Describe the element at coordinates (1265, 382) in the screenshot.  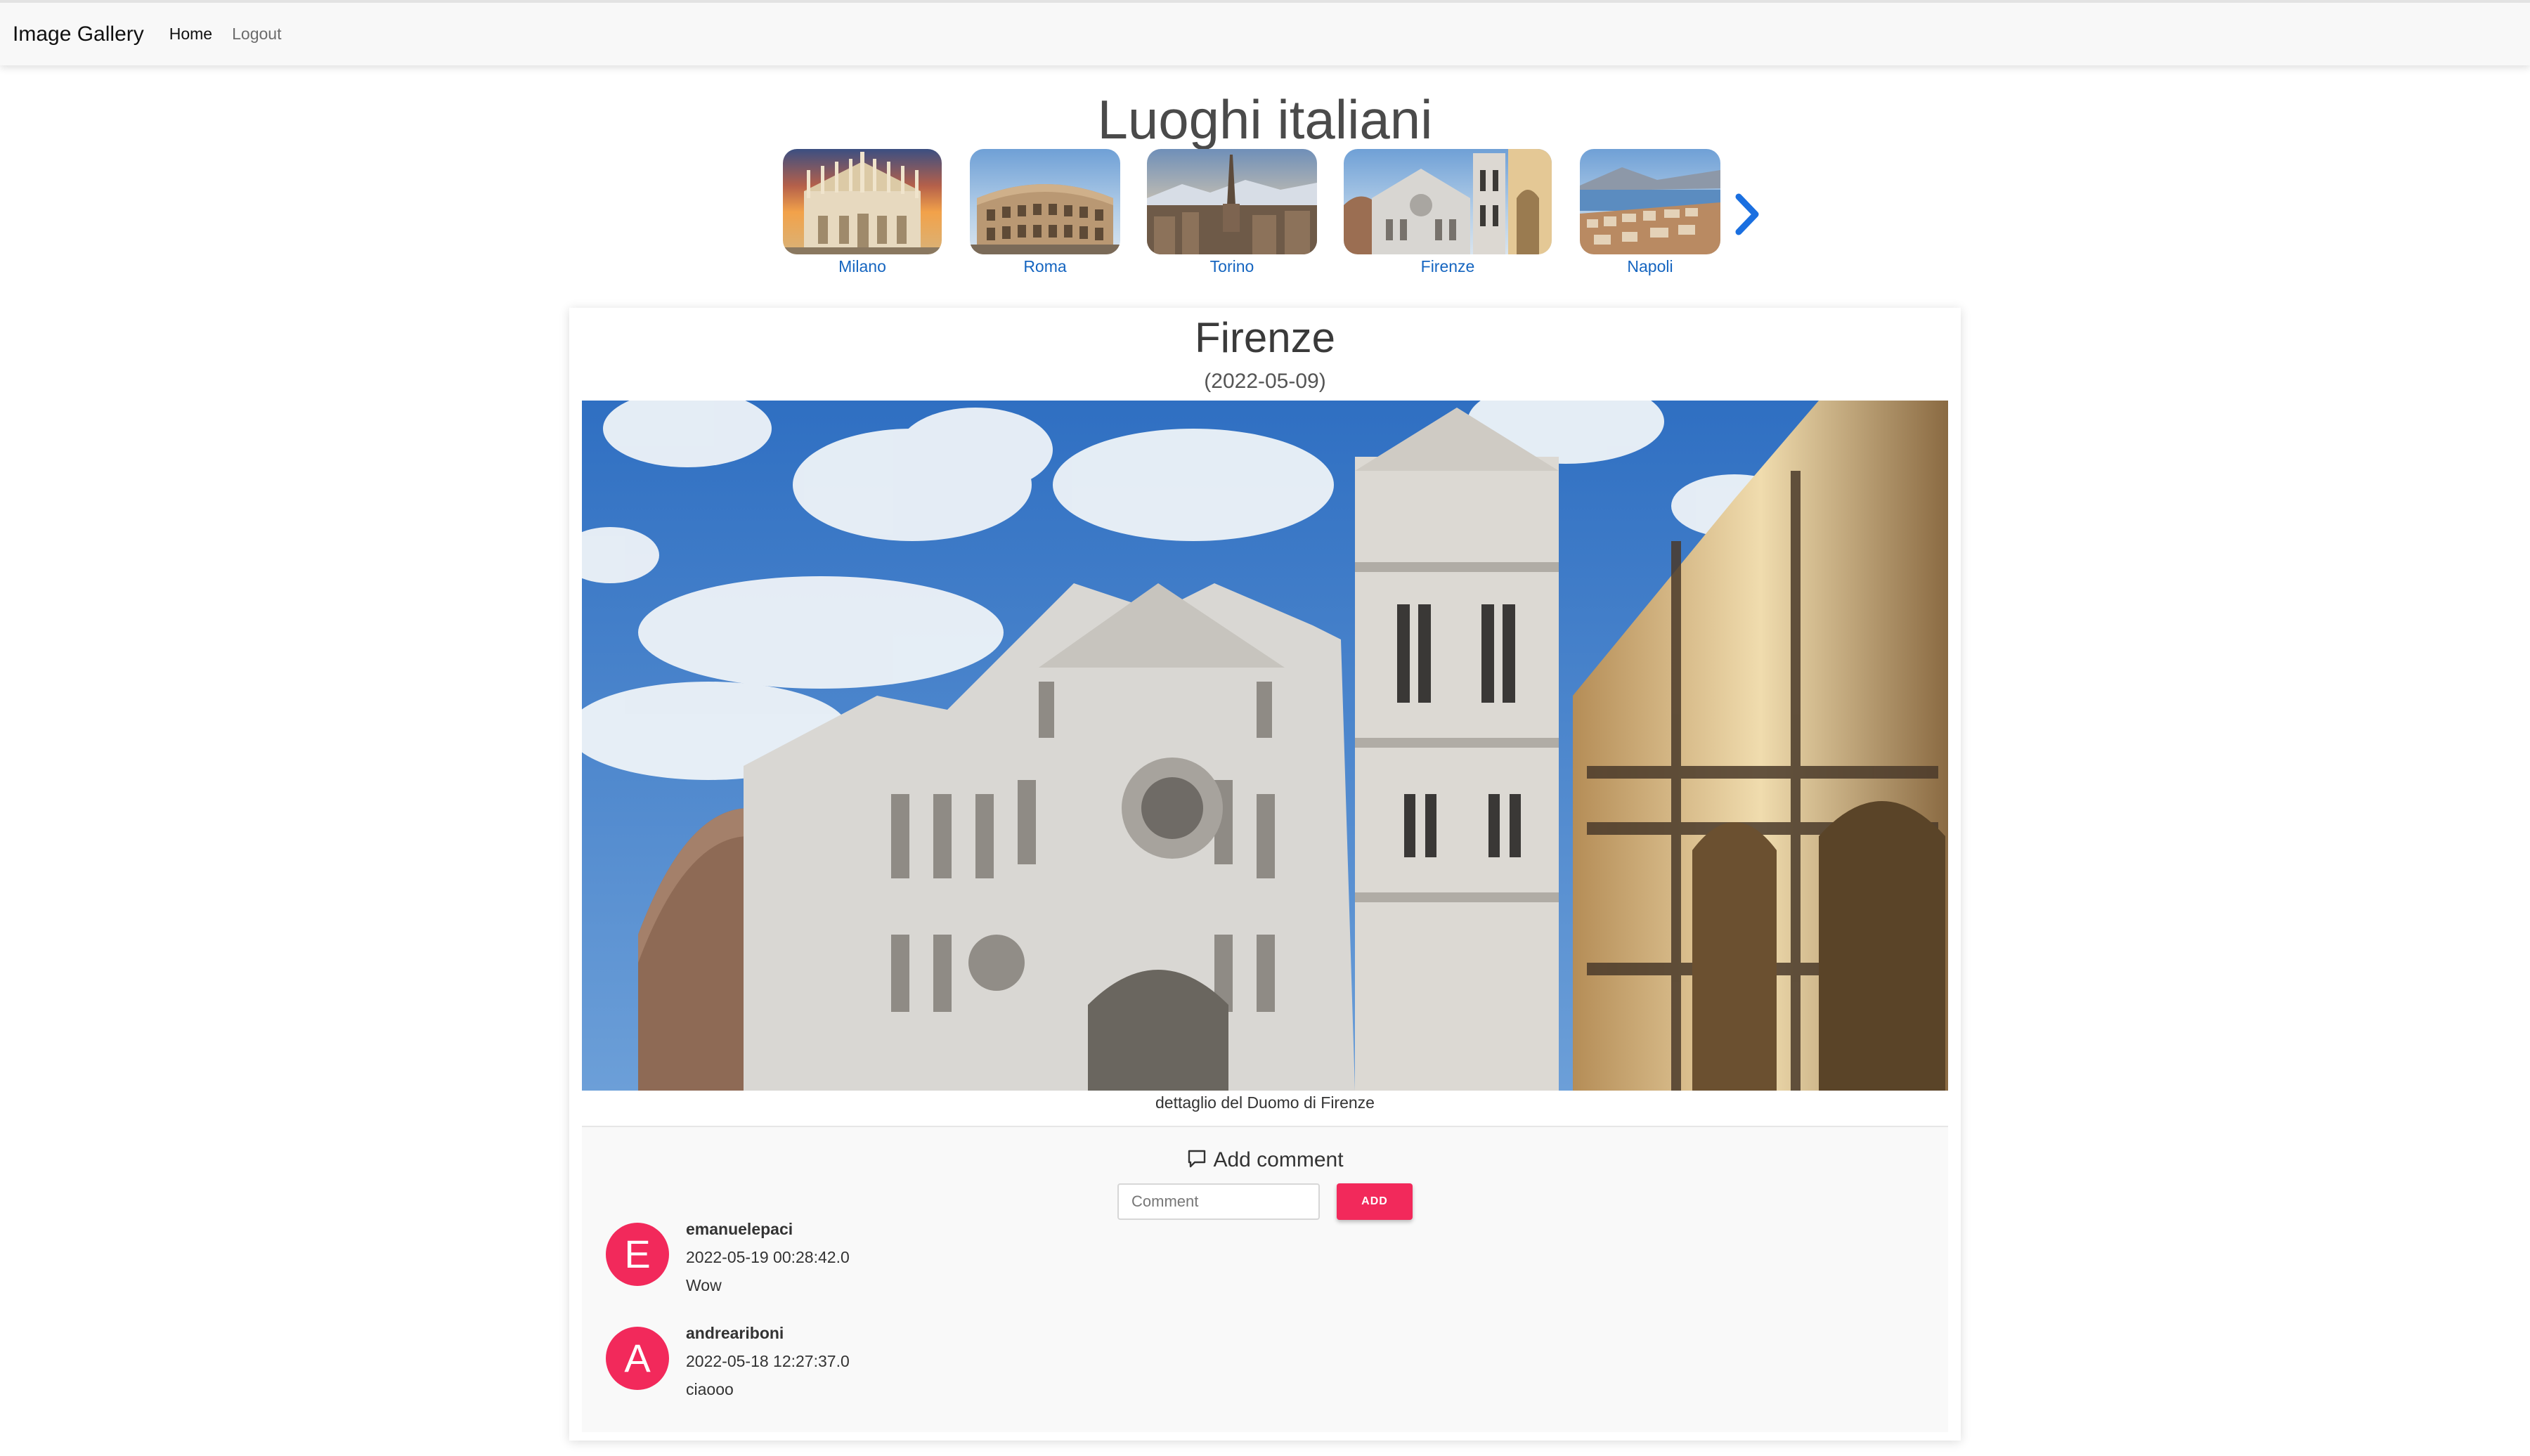
I see `photo-date: (2022-05-09)` at that location.